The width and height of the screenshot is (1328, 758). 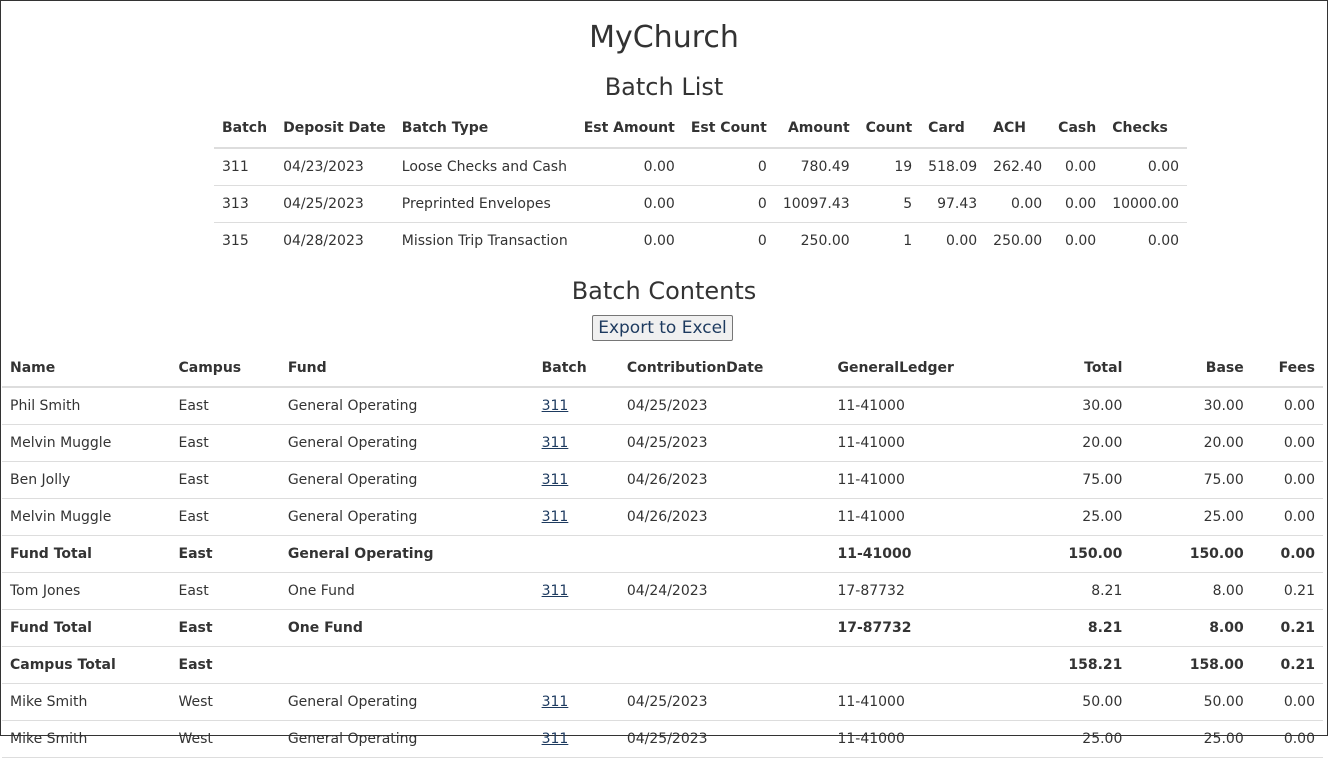 What do you see at coordinates (953, 167) in the screenshot?
I see `cell-card: 518.09` at bounding box center [953, 167].